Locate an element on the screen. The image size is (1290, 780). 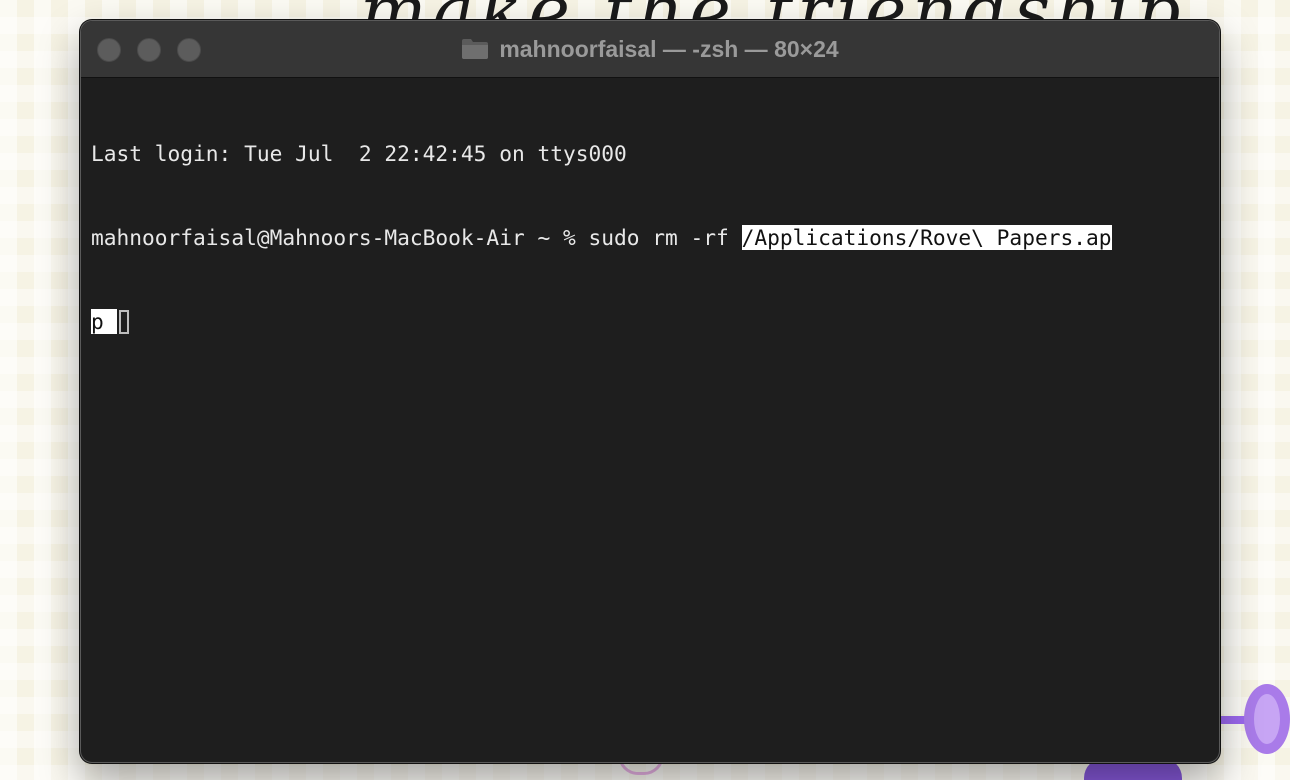
chain-ring is located at coordinates (1267, 719).